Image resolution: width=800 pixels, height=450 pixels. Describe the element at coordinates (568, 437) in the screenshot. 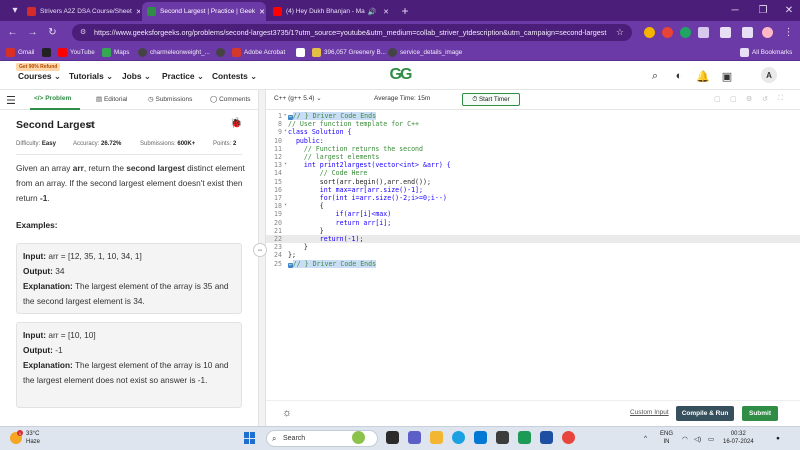

I see `chrome-icon` at that location.